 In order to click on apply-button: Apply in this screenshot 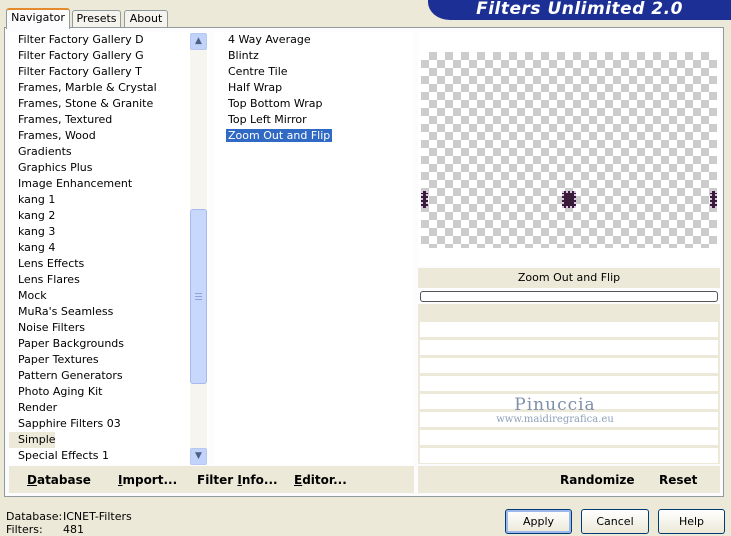, I will do `click(538, 521)`.